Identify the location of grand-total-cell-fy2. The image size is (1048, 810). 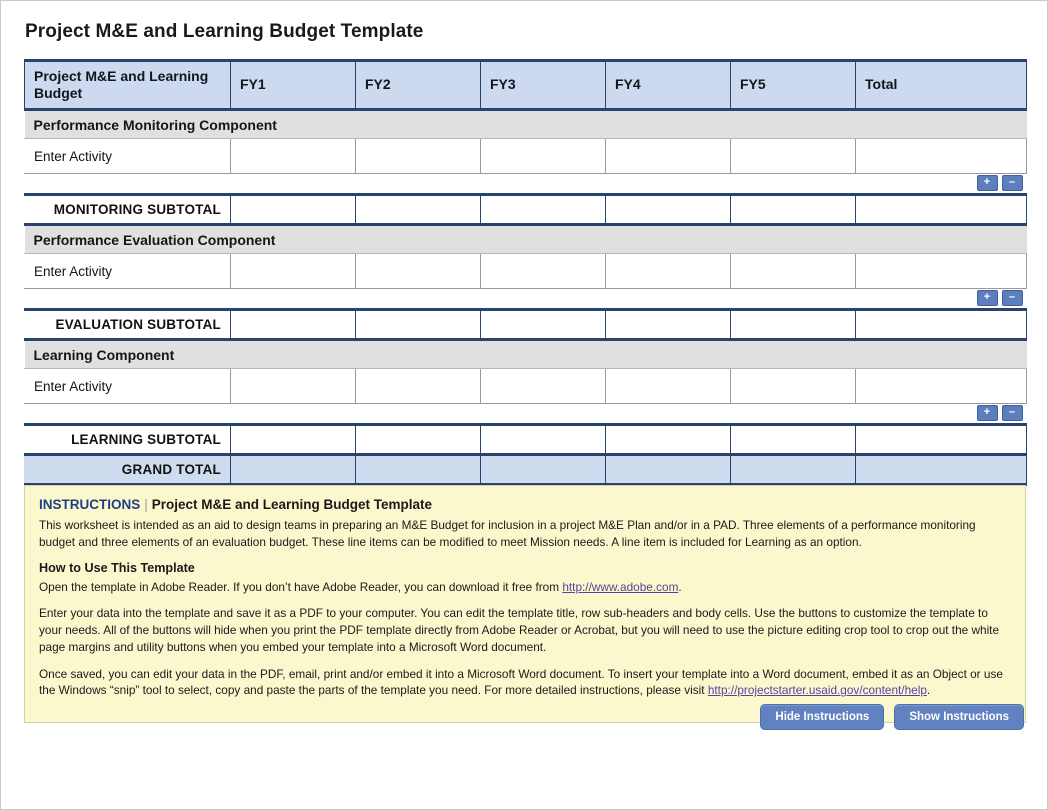
(418, 469).